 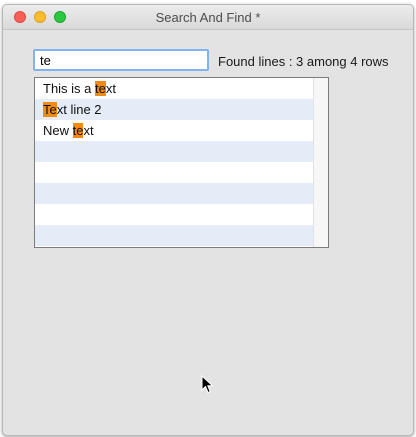 I want to click on mouse-pointer-icon, so click(x=207, y=384).